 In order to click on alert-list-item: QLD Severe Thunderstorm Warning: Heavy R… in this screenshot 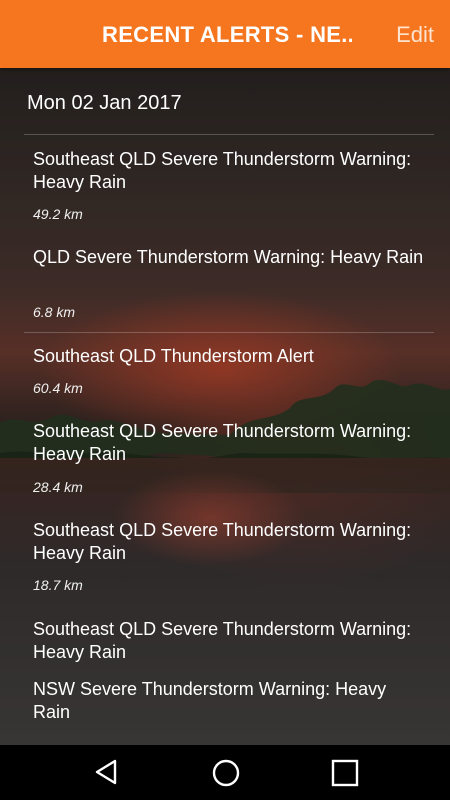, I will do `click(225, 286)`.